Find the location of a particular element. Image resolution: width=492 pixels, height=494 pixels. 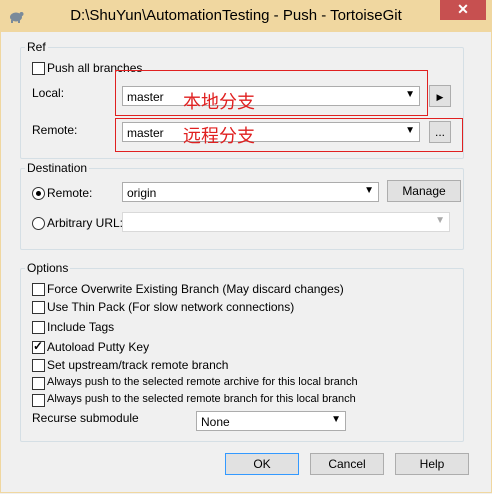

thin-pack-checkbox is located at coordinates (38, 307).